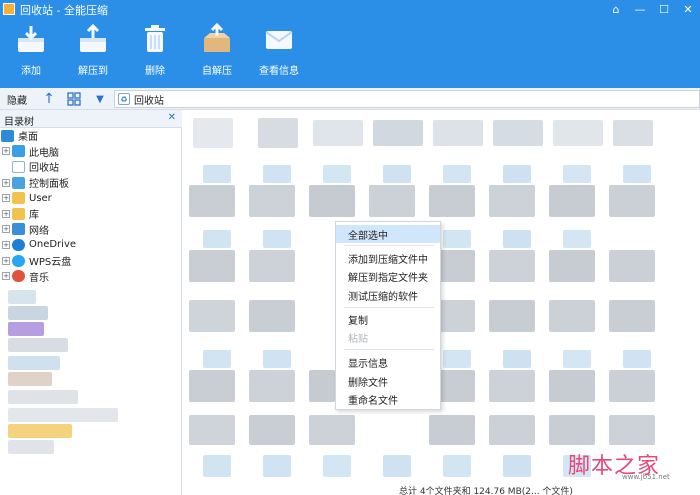 The image size is (700, 495). I want to click on self-extract-button: 自解压, so click(217, 52).